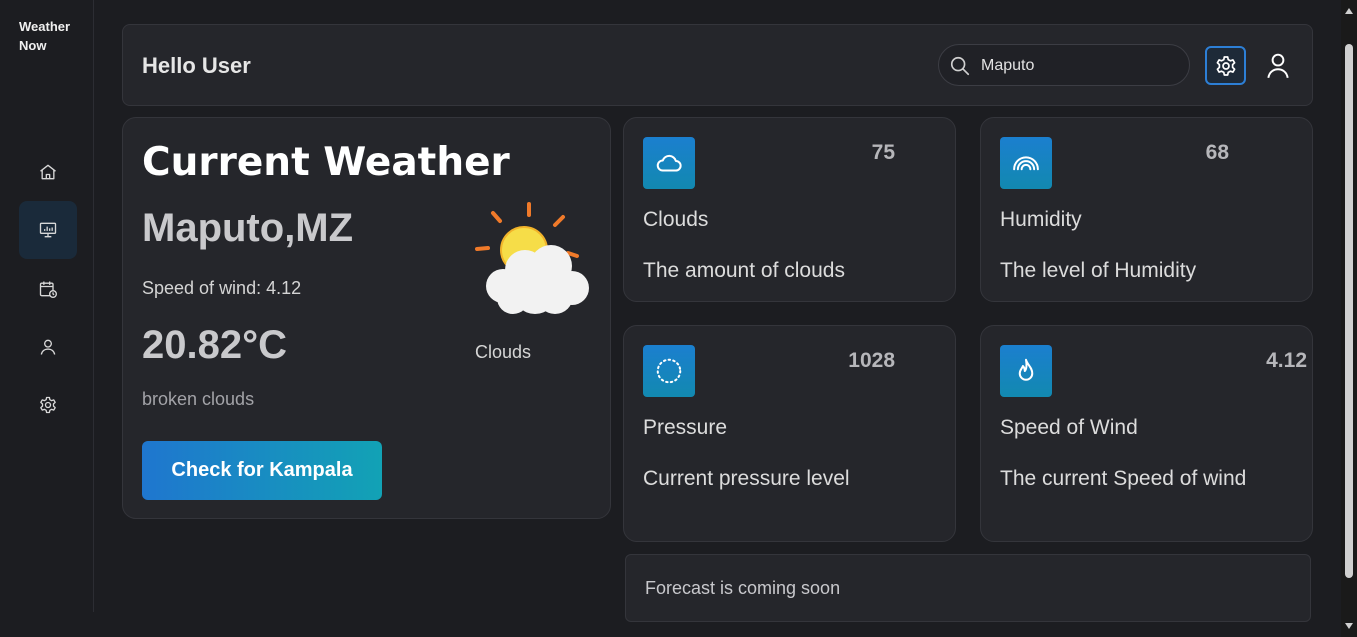 This screenshot has height=637, width=1357. What do you see at coordinates (1041, 219) in the screenshot?
I see `humidity-label: Humidity` at bounding box center [1041, 219].